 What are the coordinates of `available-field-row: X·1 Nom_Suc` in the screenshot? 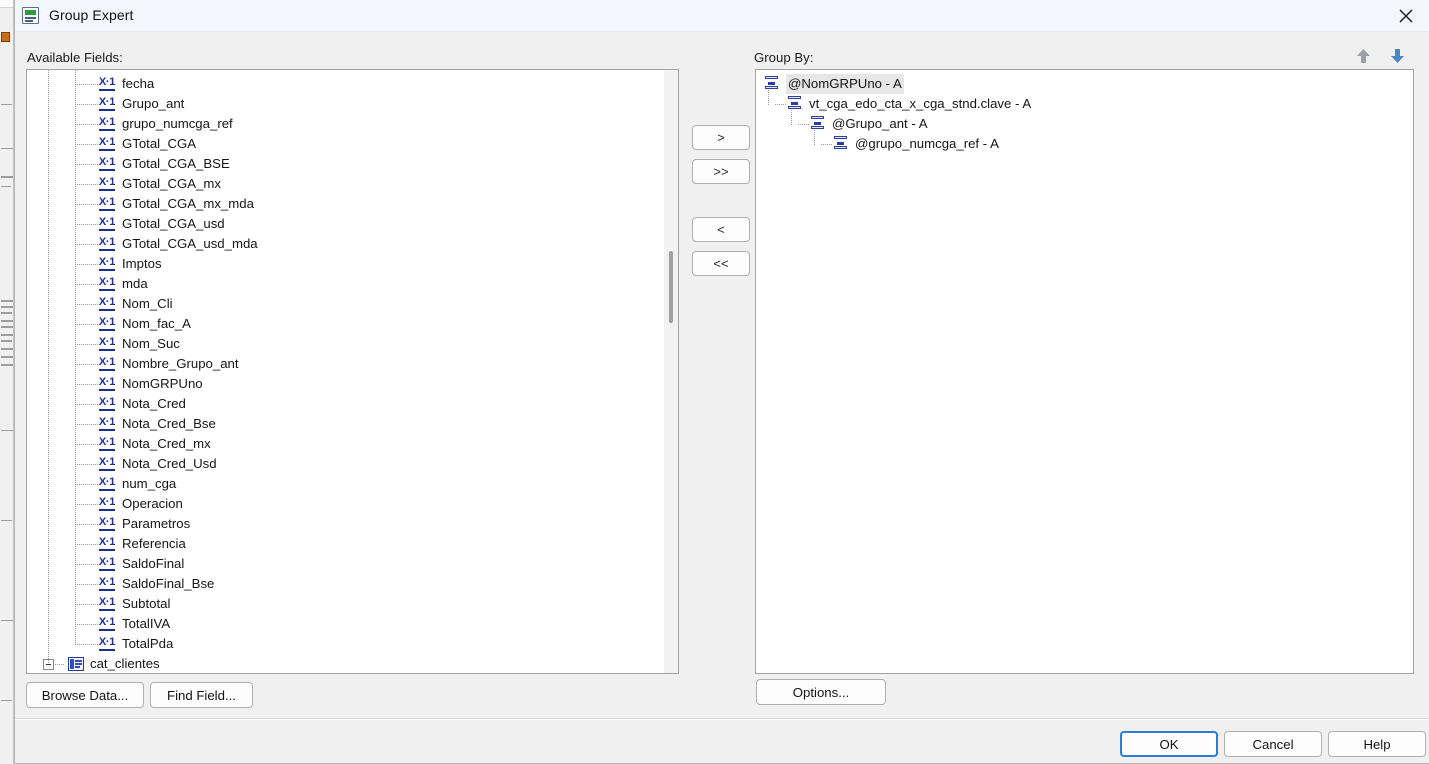 It's located at (345, 344).